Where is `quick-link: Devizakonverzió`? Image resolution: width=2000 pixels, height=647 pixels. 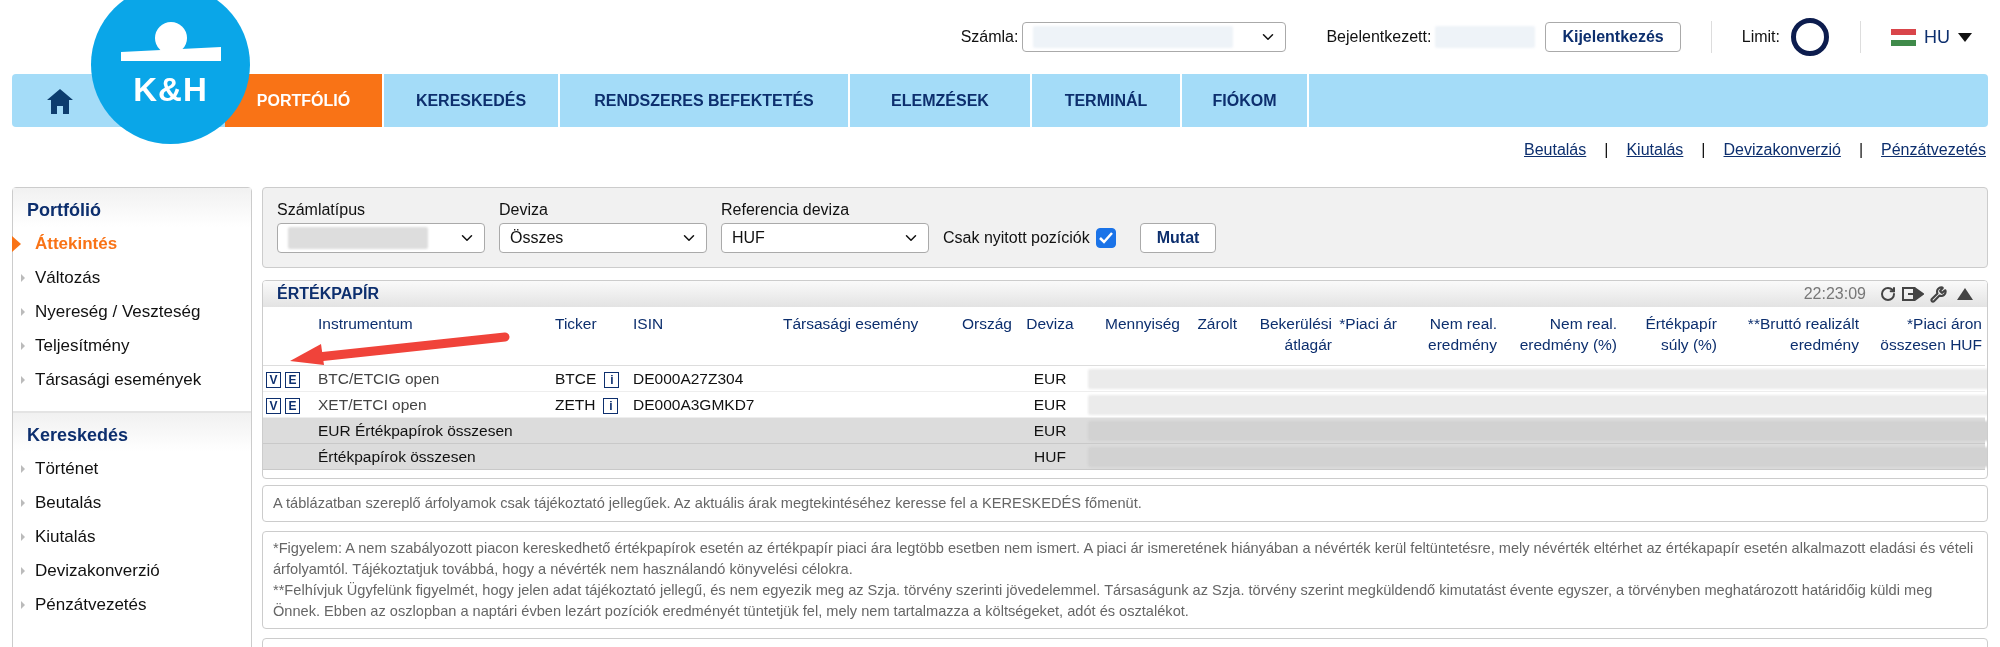 quick-link: Devizakonverzió is located at coordinates (1782, 150).